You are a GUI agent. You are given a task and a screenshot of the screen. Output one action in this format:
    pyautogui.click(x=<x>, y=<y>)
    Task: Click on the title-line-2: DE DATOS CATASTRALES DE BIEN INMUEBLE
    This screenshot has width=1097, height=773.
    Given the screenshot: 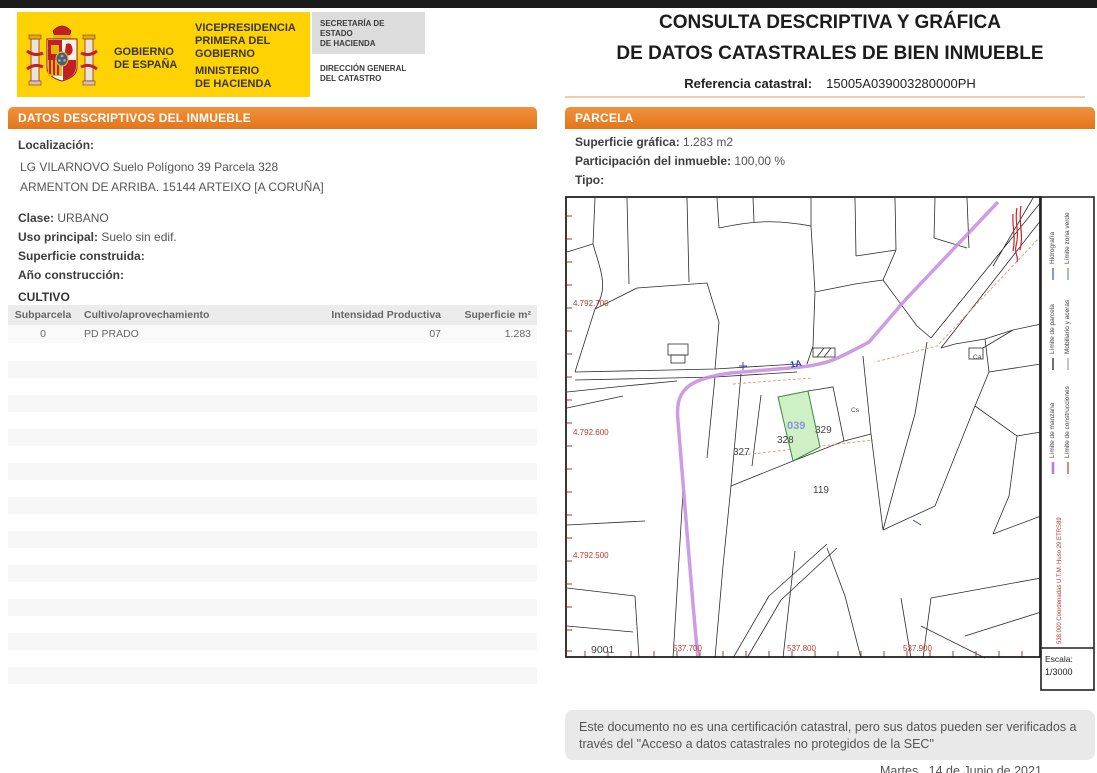 What is the action you would take?
    pyautogui.click(x=830, y=53)
    